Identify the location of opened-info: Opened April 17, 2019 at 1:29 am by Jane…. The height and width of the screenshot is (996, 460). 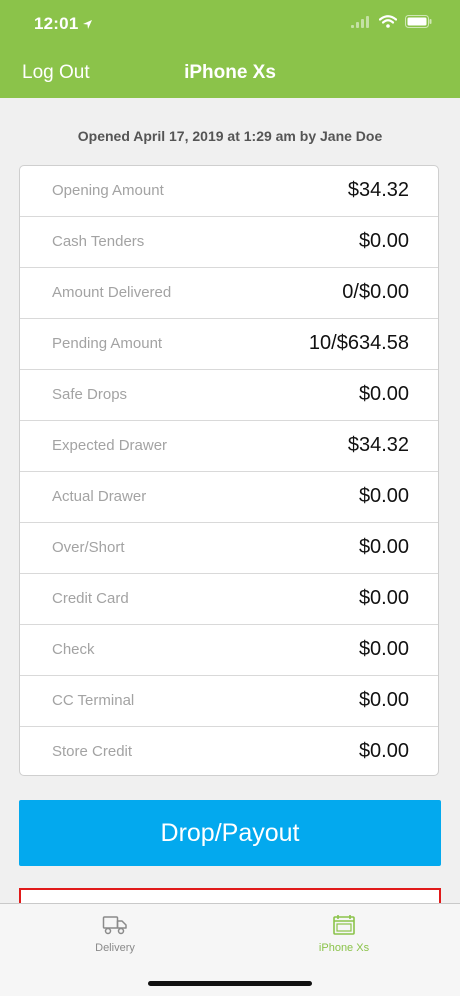
(230, 136).